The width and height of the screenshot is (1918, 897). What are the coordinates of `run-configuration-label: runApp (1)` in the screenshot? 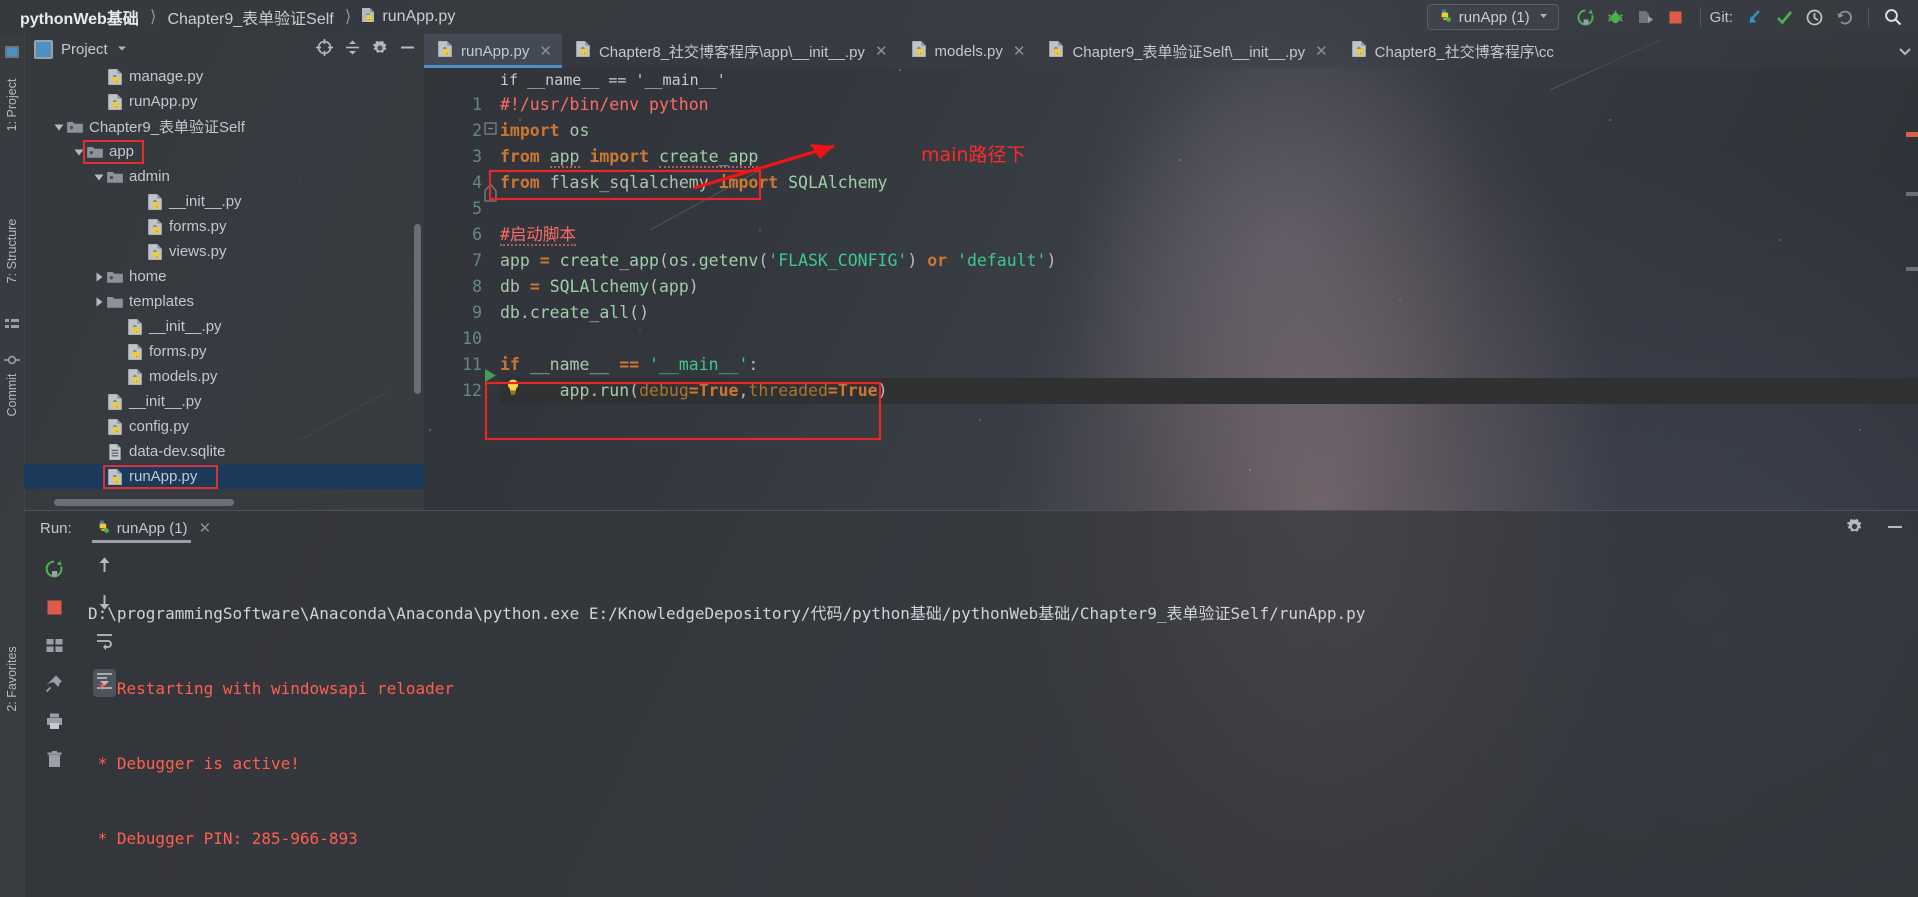 It's located at (1494, 17).